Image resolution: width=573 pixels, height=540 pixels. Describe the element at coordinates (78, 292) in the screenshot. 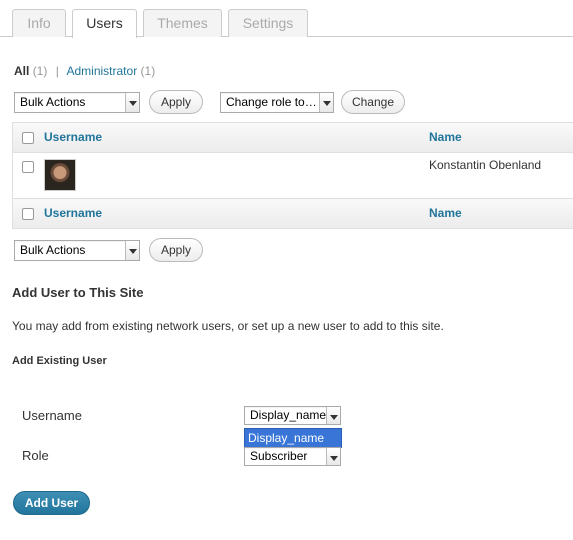

I see `add-user-section-title: Add User to This Site` at that location.